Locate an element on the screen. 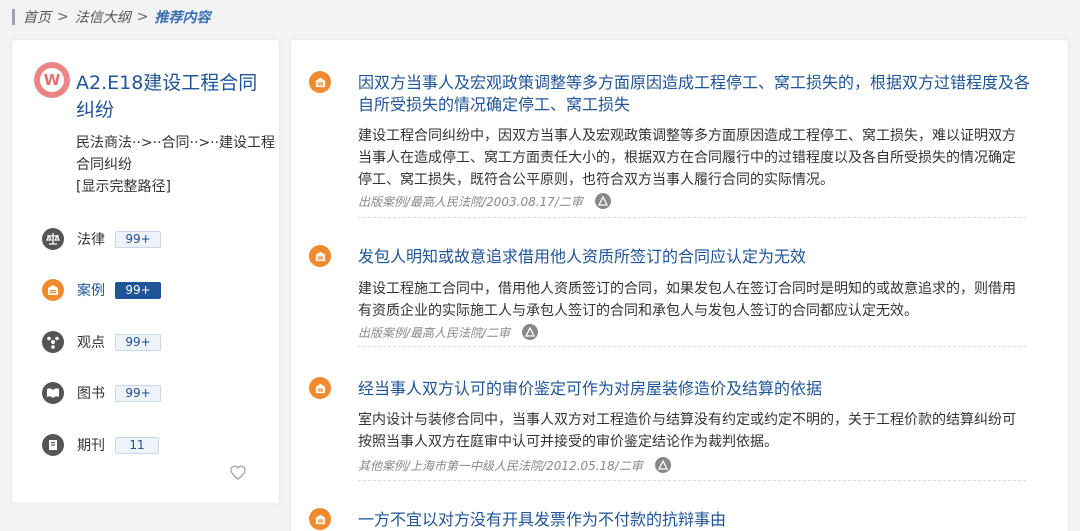 This screenshot has height=531, width=1080. case-title-link: 经当事人双方认可的审价鉴定可作为对房屋装修造价及结算的依据 is located at coordinates (698, 389).